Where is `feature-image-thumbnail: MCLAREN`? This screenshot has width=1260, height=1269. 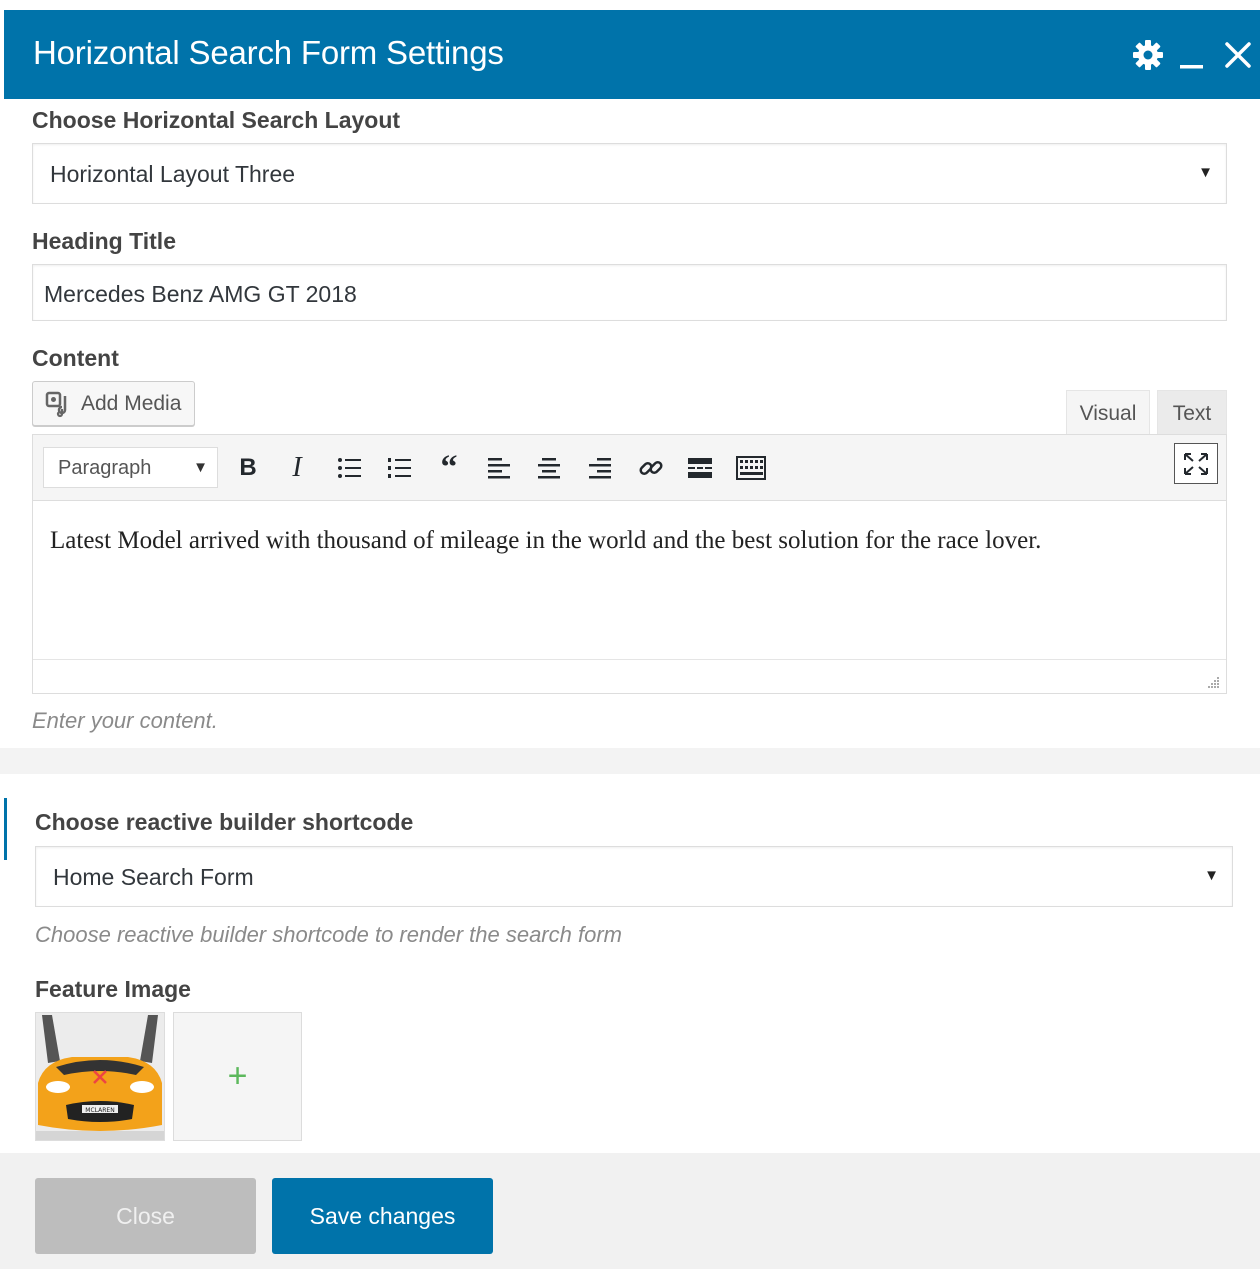
feature-image-thumbnail: MCLAREN is located at coordinates (100, 1076).